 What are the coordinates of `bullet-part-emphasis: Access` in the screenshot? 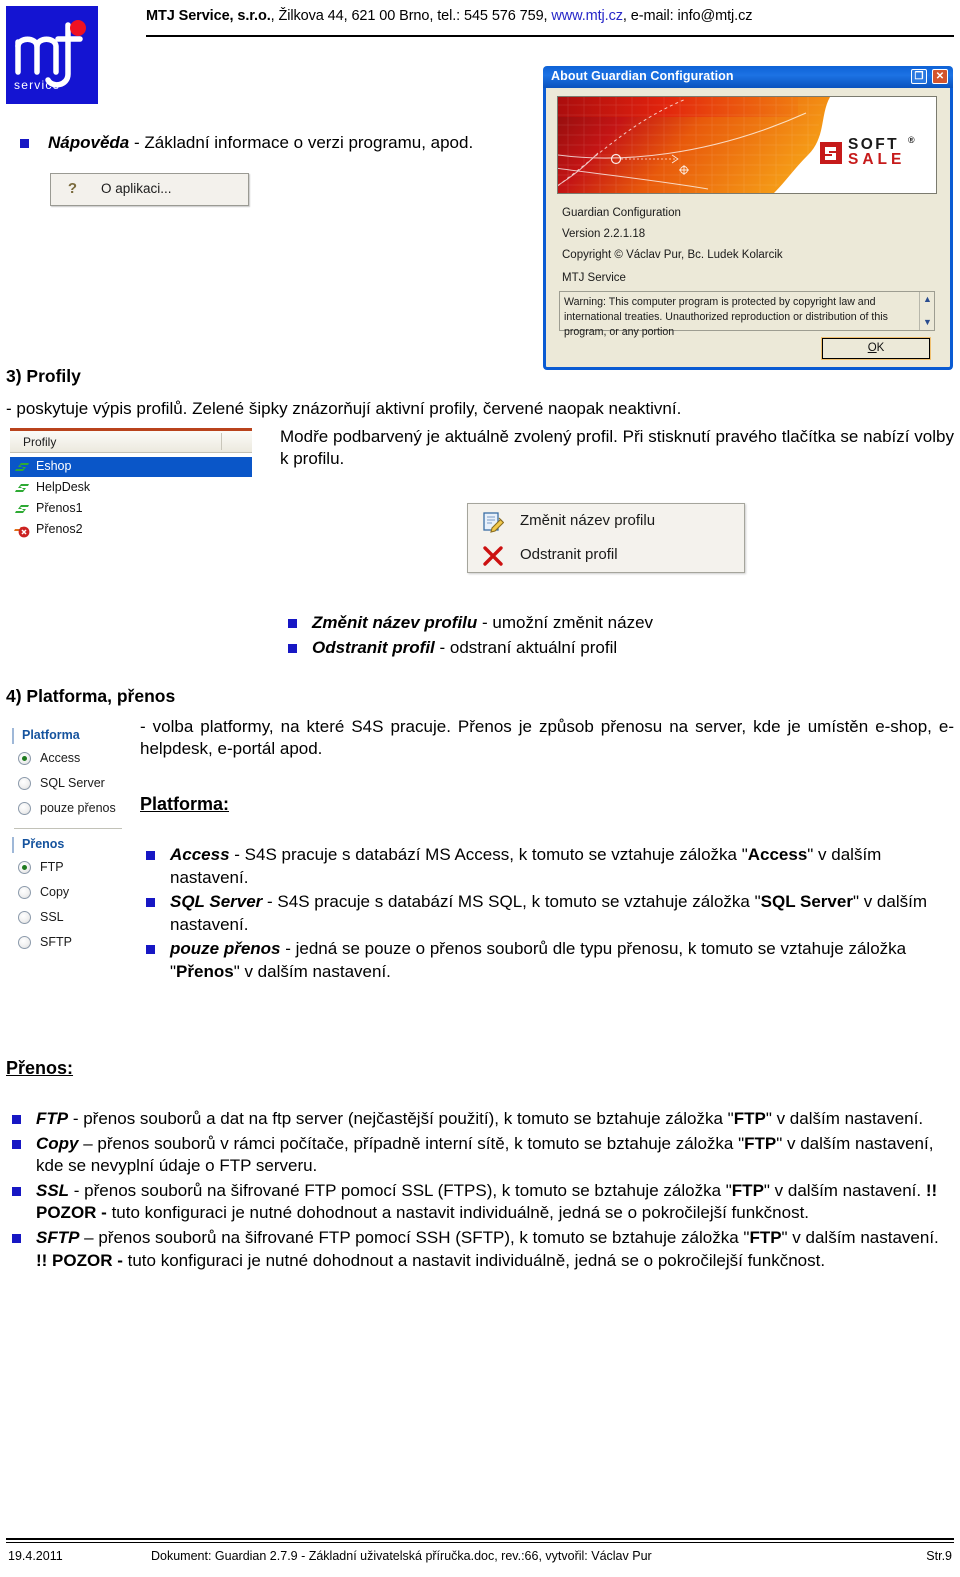 It's located at (777, 854).